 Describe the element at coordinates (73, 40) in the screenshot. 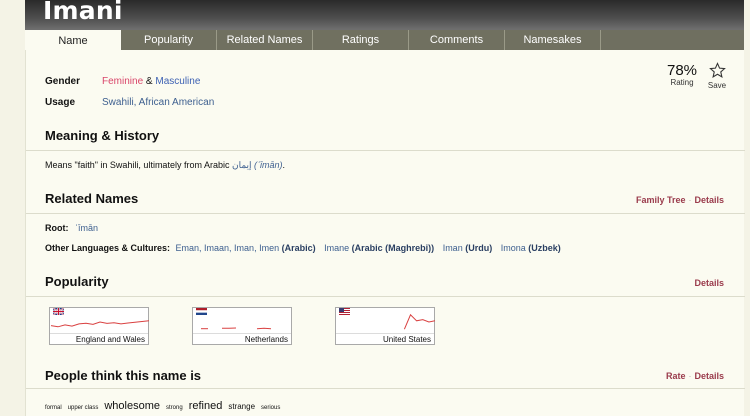

I see `tab-name: Name` at that location.